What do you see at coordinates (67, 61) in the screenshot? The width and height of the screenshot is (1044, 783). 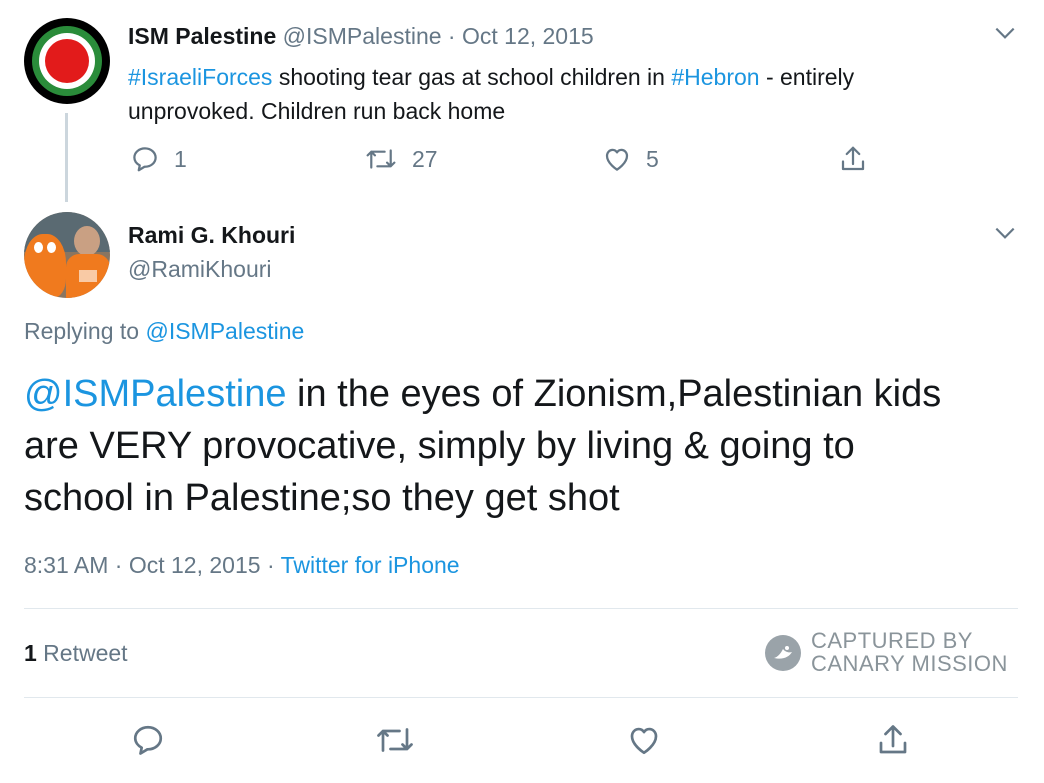 I see `parent-avatar` at bounding box center [67, 61].